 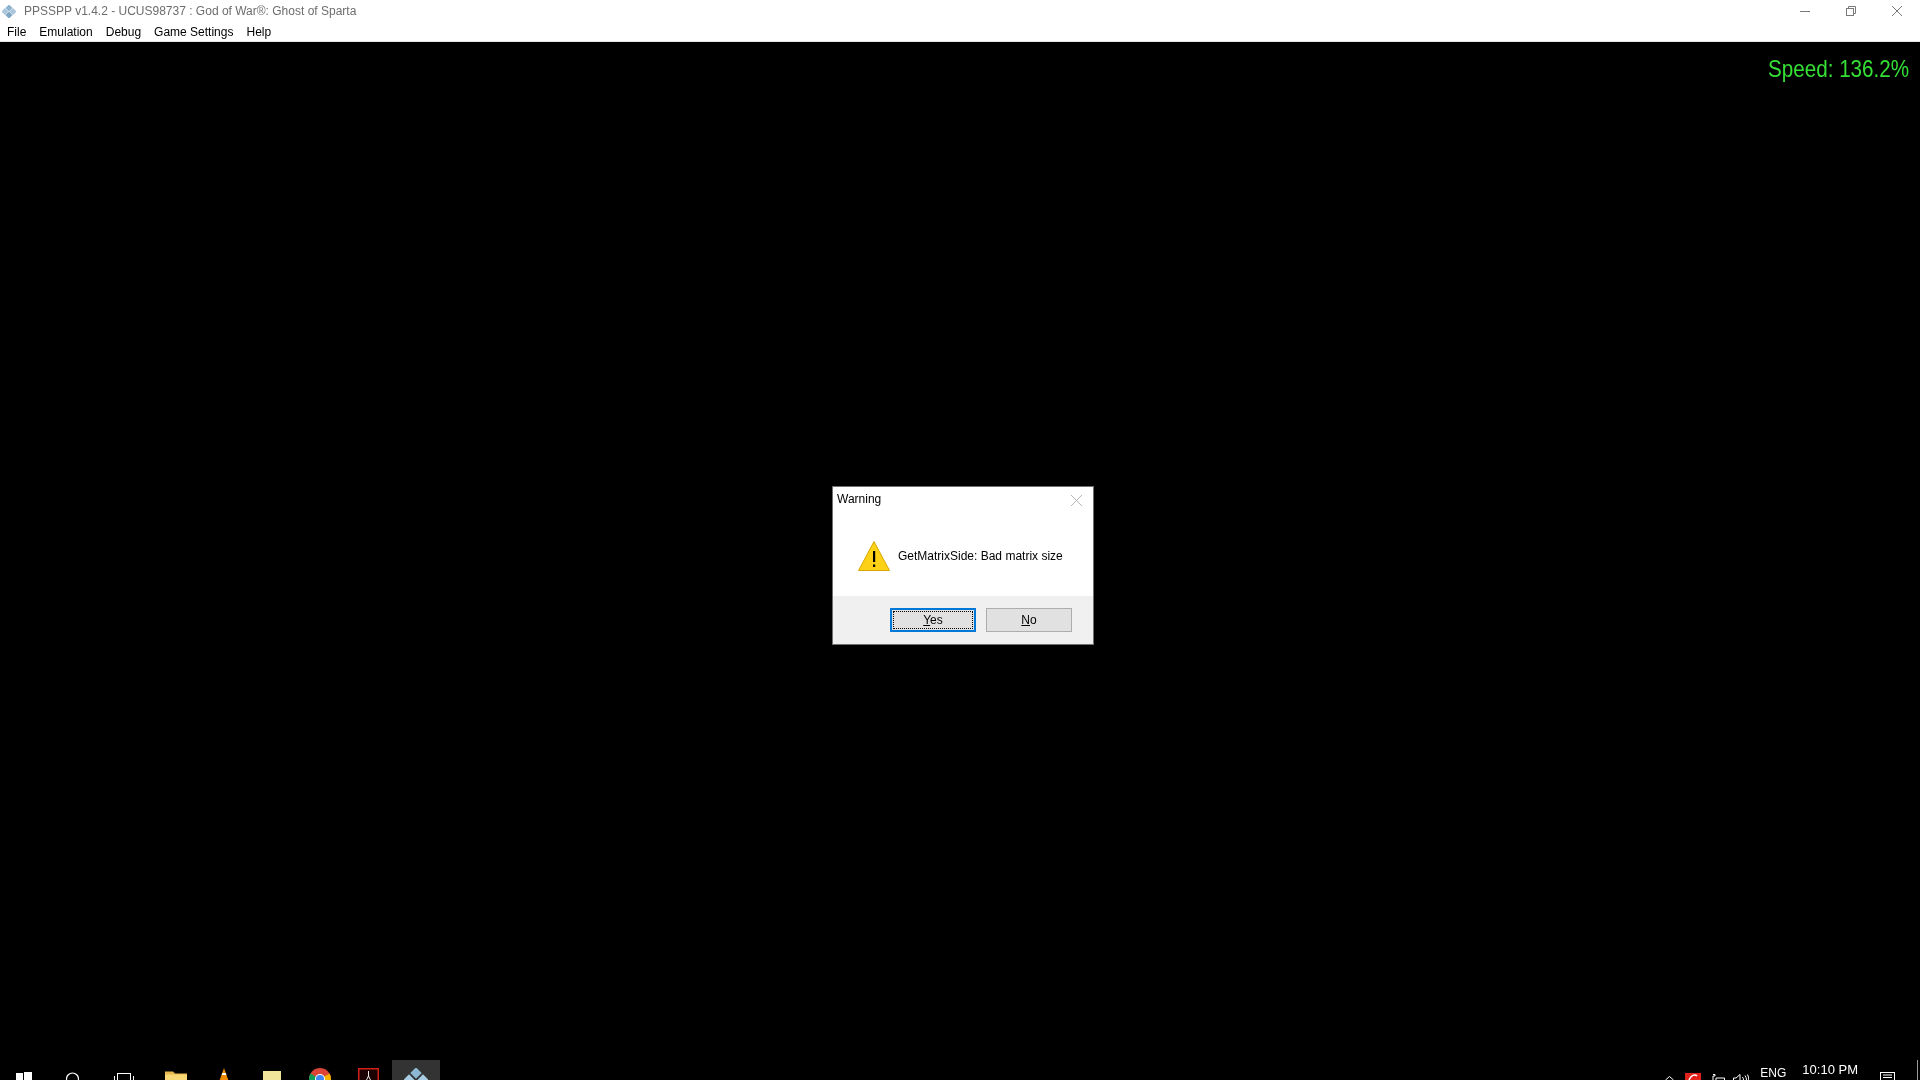 What do you see at coordinates (1830, 1069) in the screenshot?
I see `clock-time: 10:10 PM` at bounding box center [1830, 1069].